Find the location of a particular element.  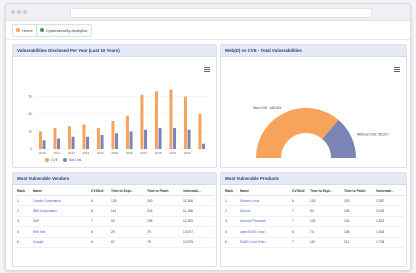

table-row: 3 SAP 7 93 155 11,283 is located at coordinates (114, 222).